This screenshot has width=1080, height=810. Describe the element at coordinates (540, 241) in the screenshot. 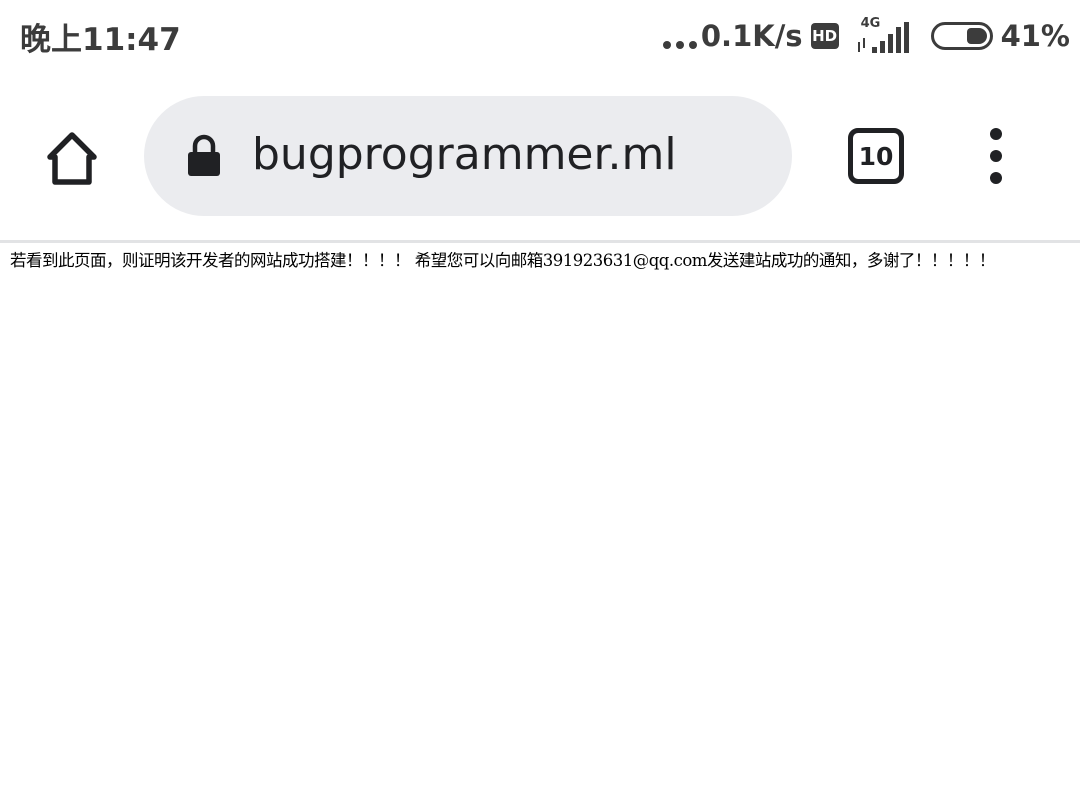

I see `toolbar-divider` at that location.